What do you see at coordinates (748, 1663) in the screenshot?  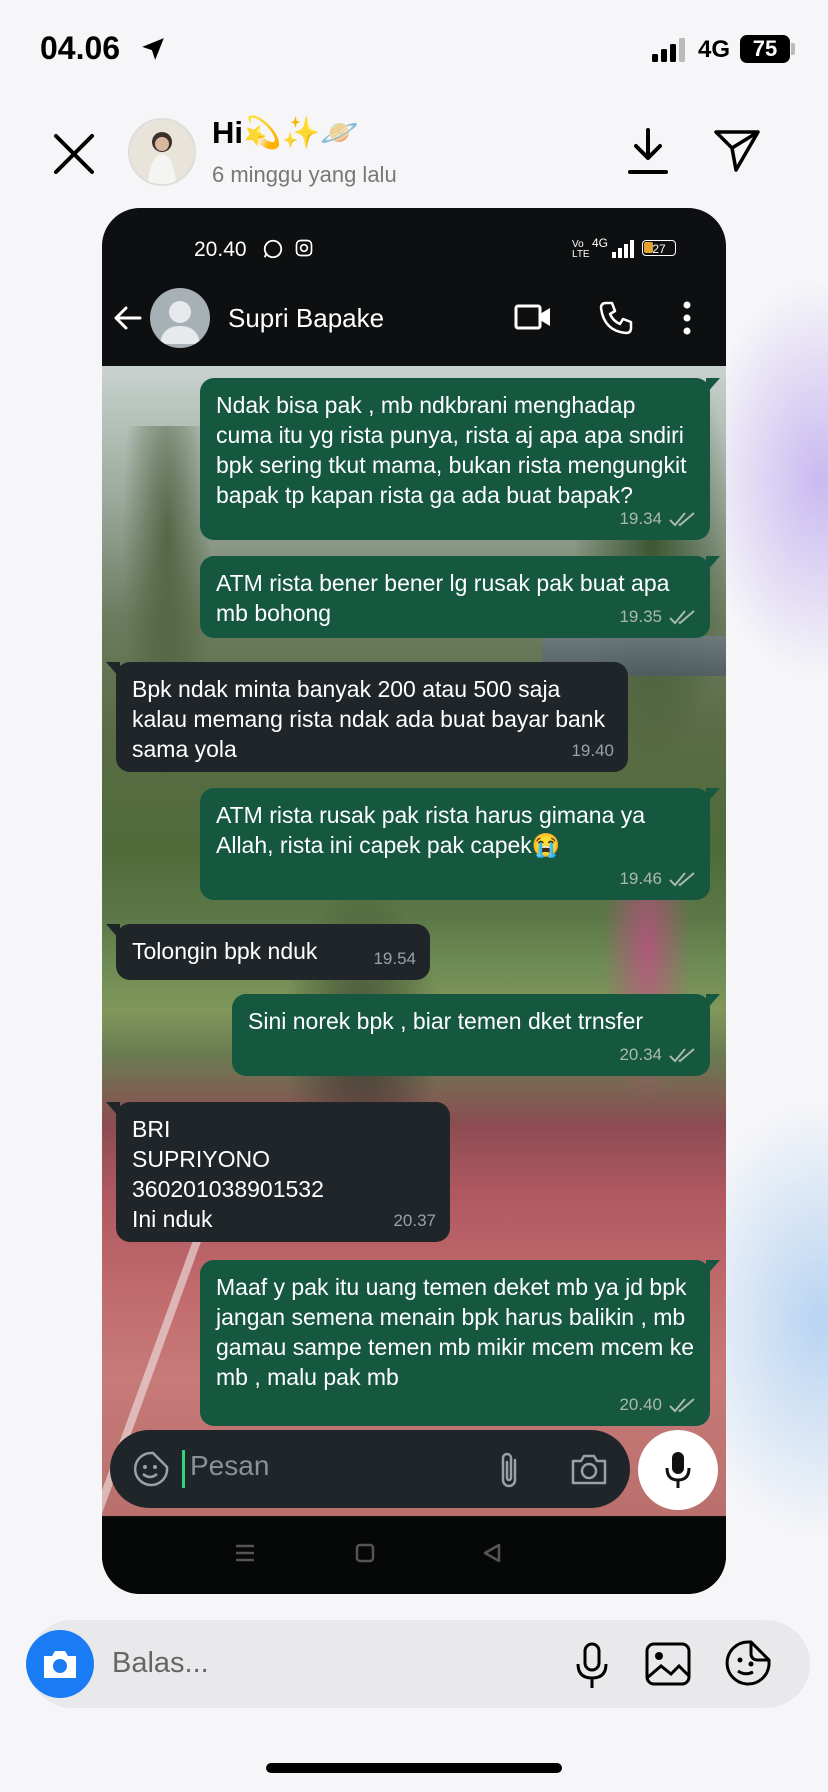 I see `sticker-icon` at bounding box center [748, 1663].